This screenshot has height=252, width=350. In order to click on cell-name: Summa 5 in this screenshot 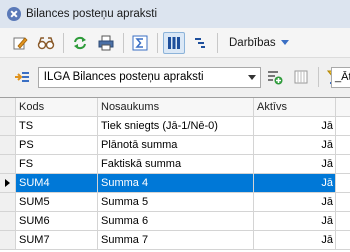, I will do `click(176, 202)`.